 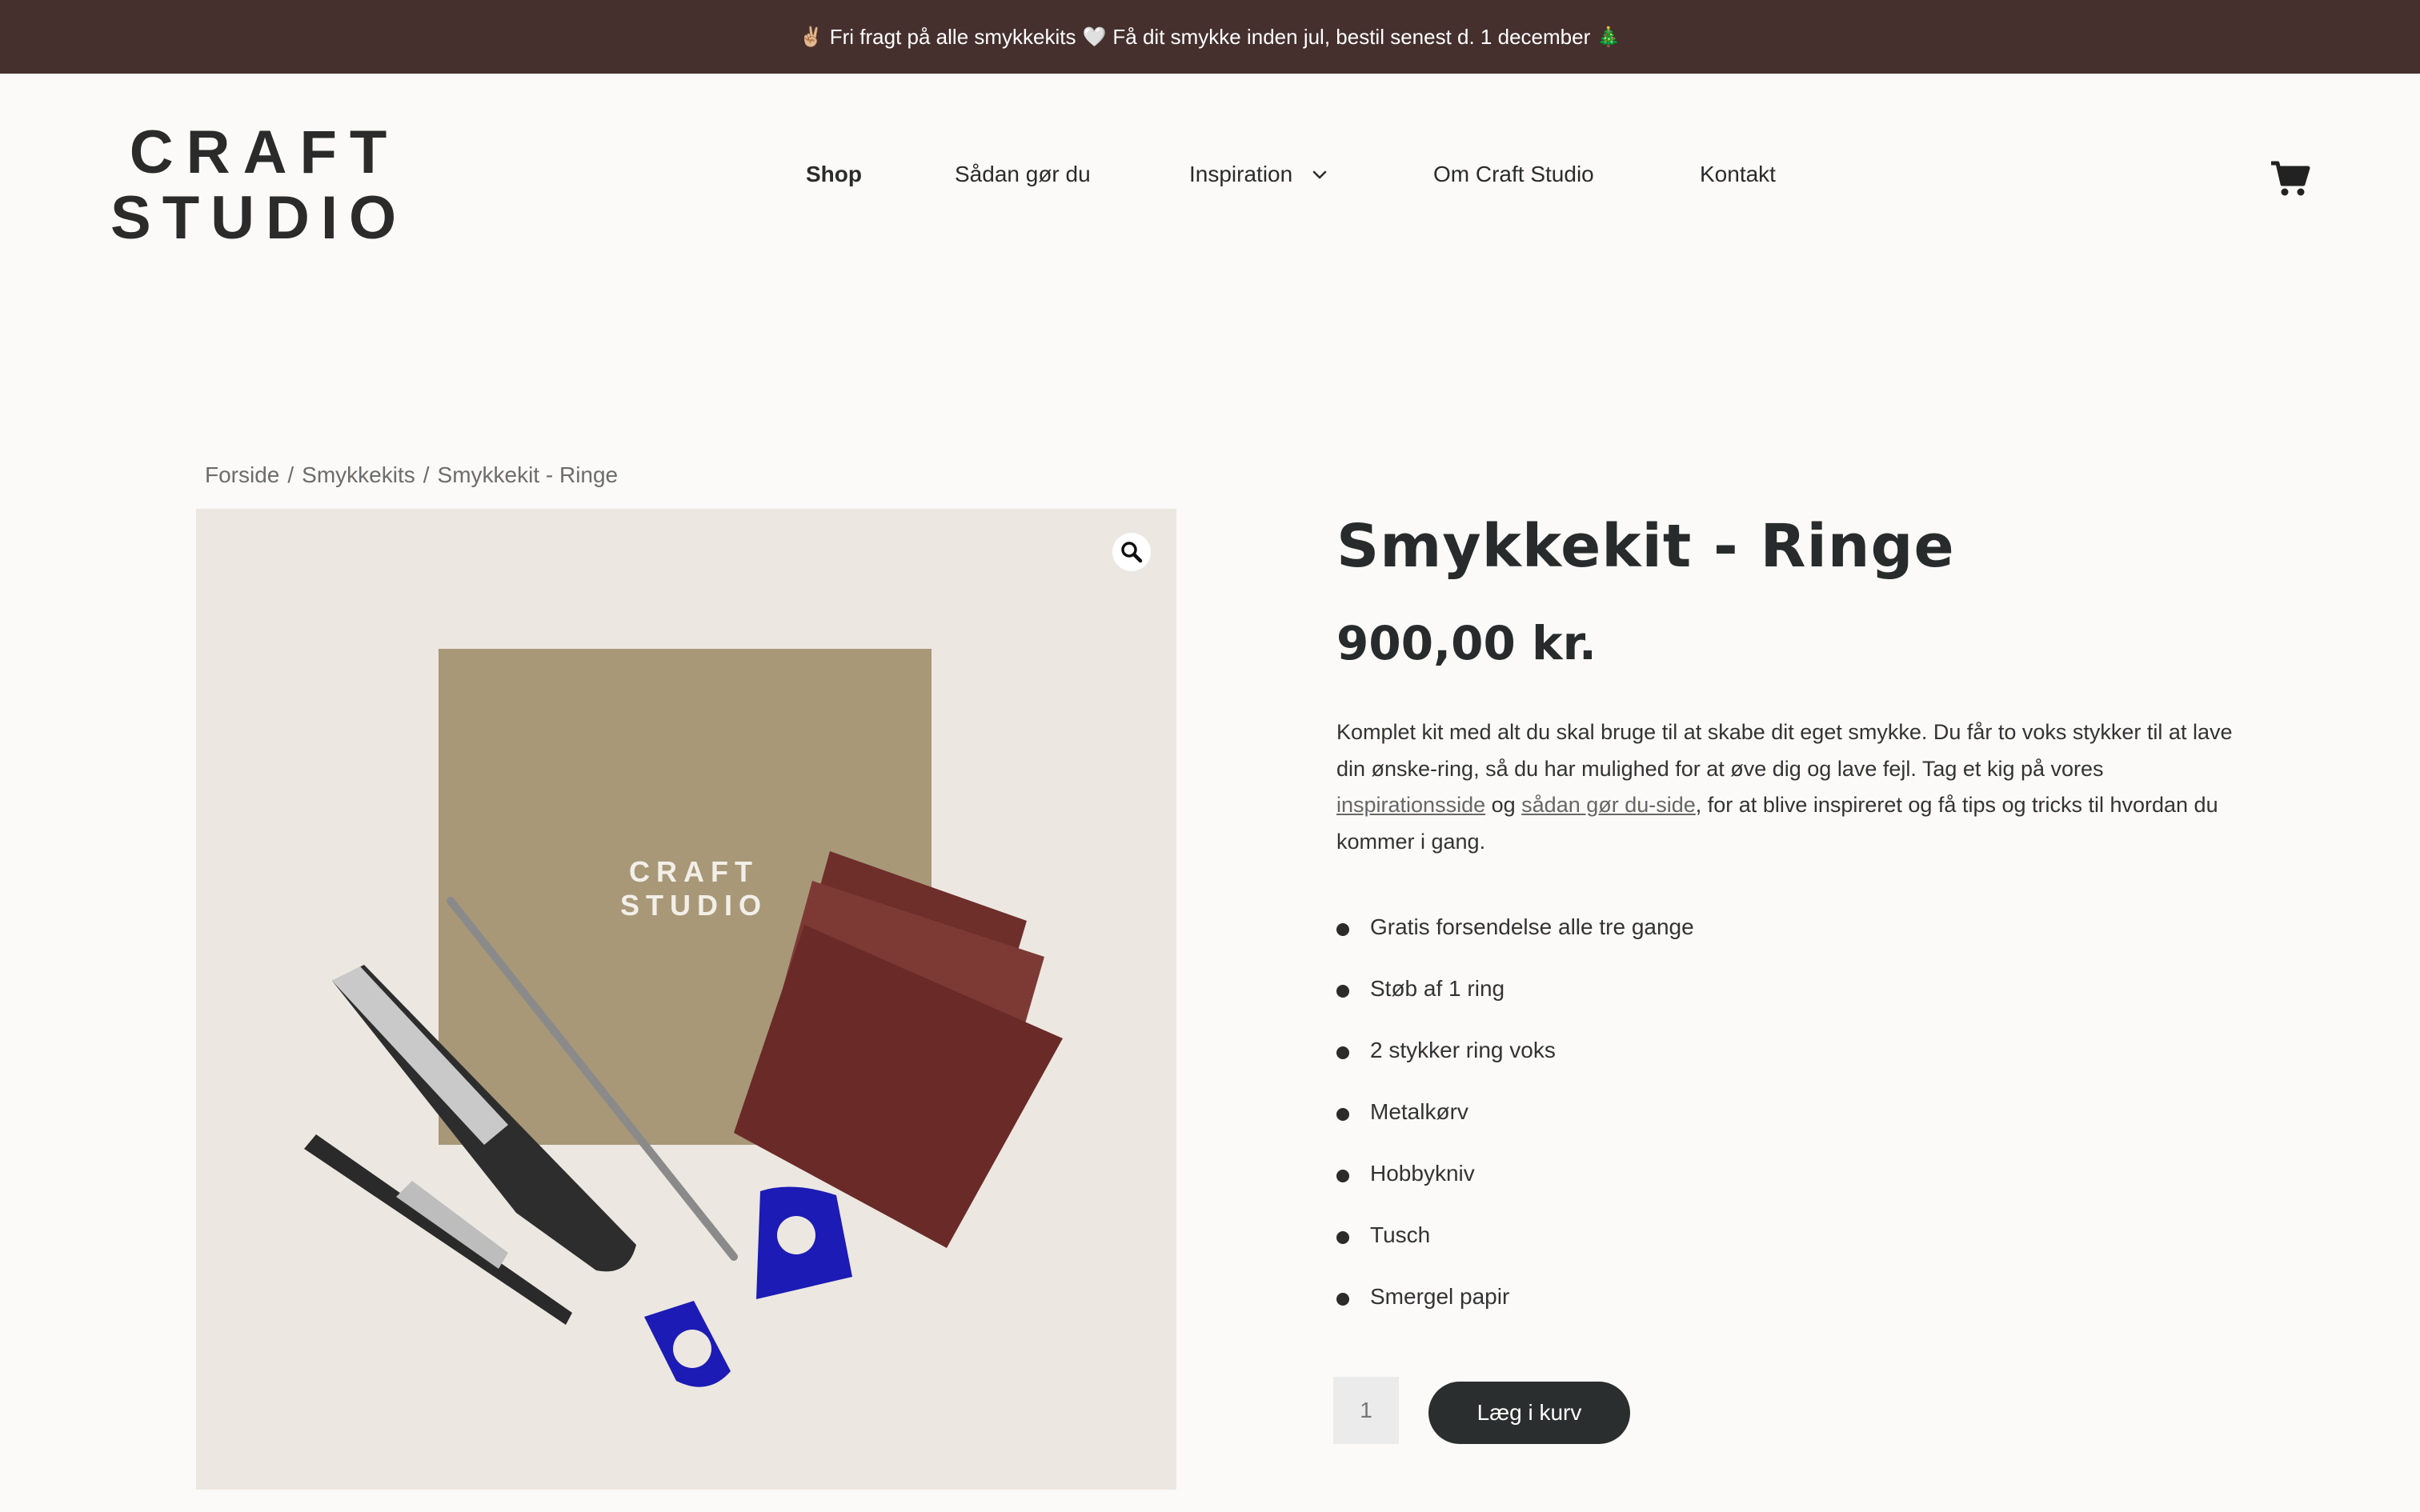 I want to click on breadcrumb-category: Smykkekits, so click(x=358, y=474).